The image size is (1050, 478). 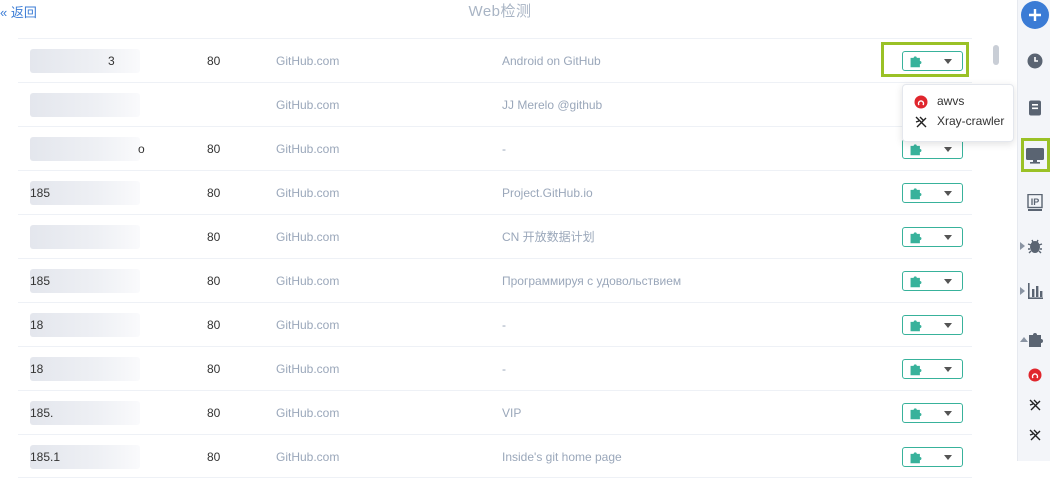 What do you see at coordinates (971, 121) in the screenshot?
I see `dropdown-item-label: Xray-crawler` at bounding box center [971, 121].